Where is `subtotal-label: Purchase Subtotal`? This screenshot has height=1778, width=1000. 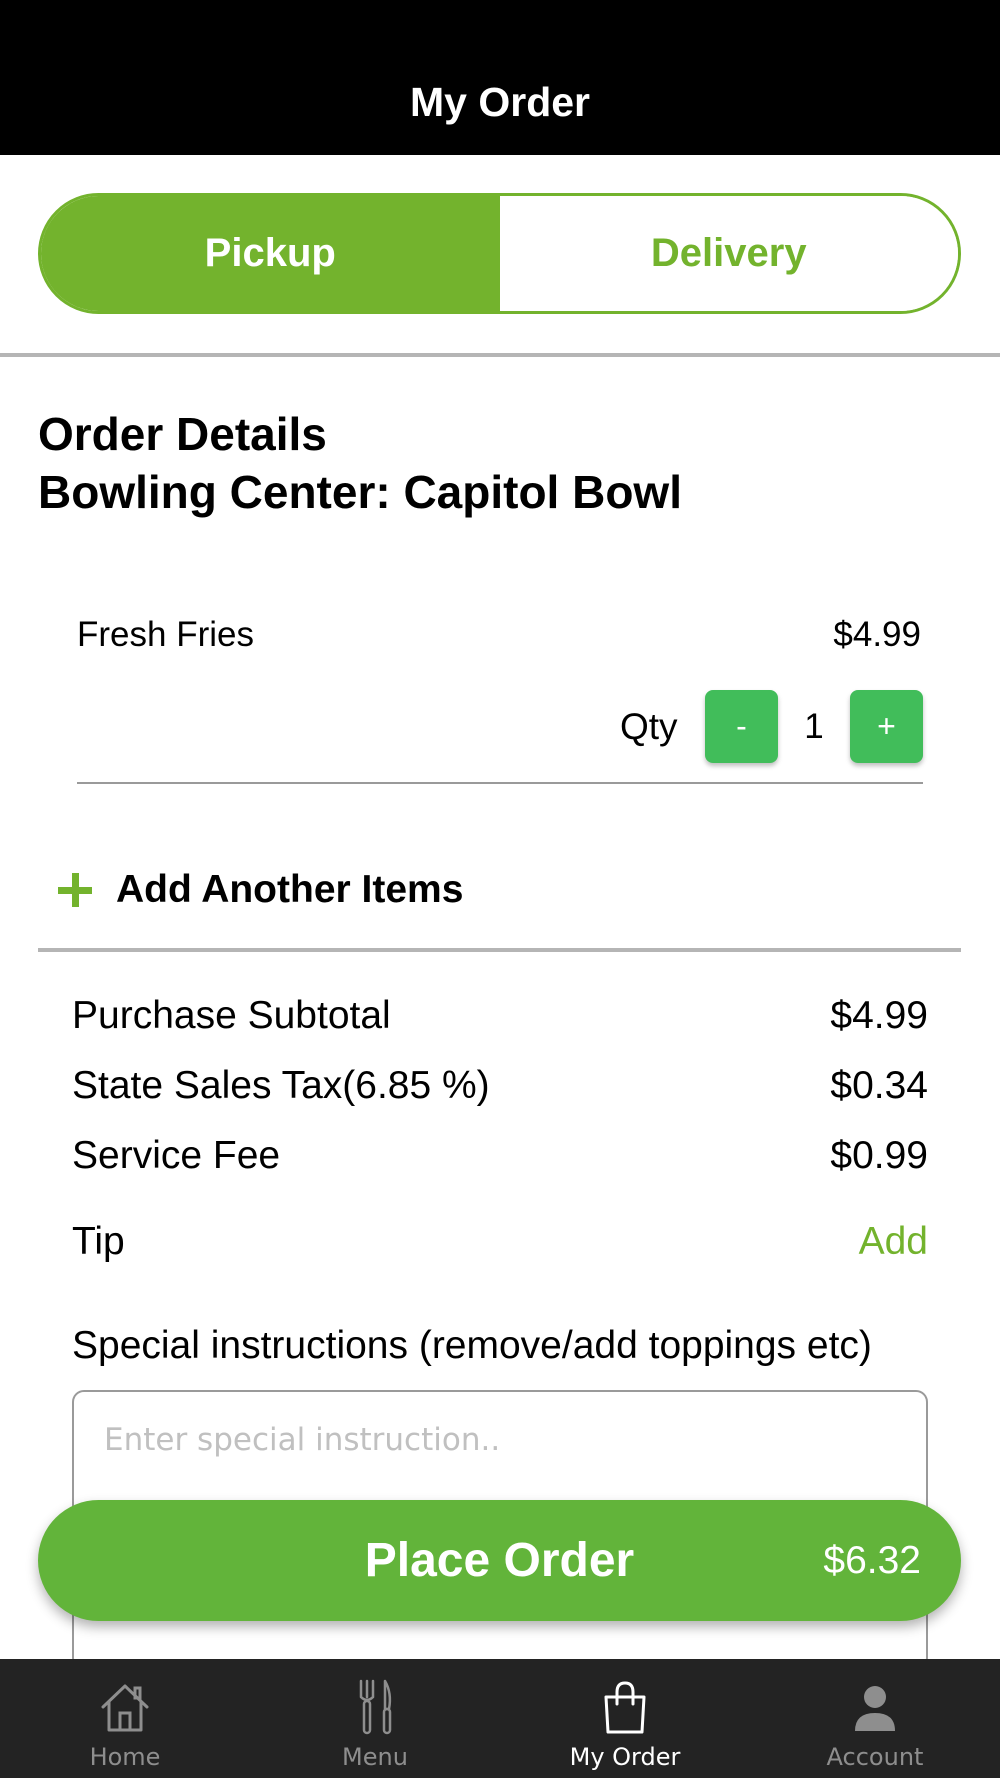
subtotal-label: Purchase Subtotal is located at coordinates (231, 1015).